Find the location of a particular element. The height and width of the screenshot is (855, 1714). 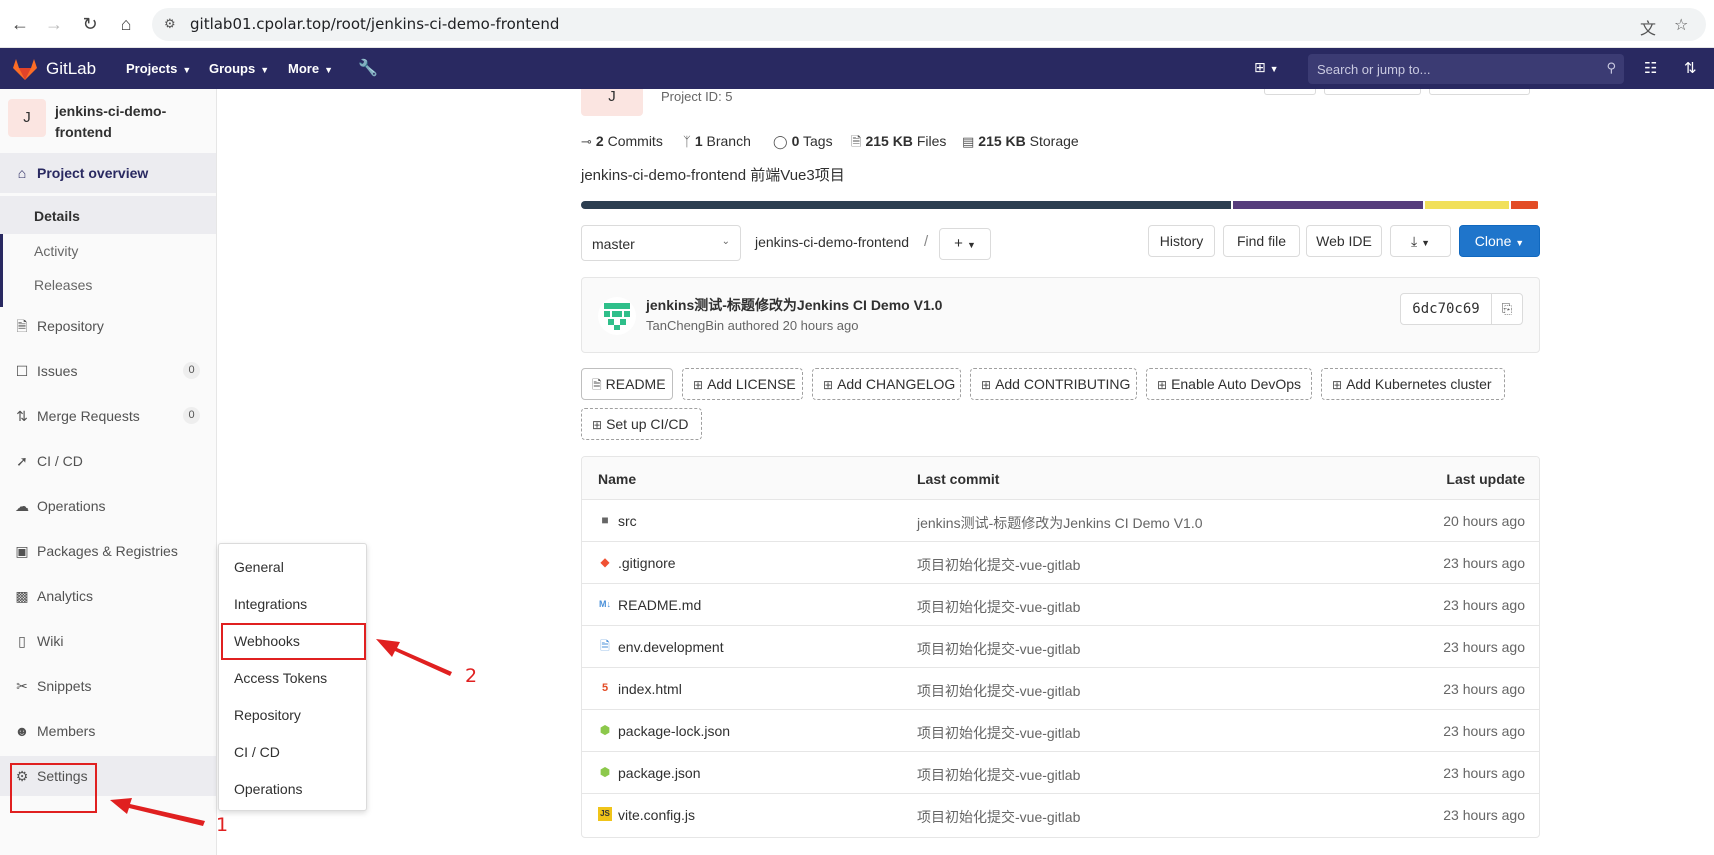

file-name: vite.config.js is located at coordinates (656, 815).